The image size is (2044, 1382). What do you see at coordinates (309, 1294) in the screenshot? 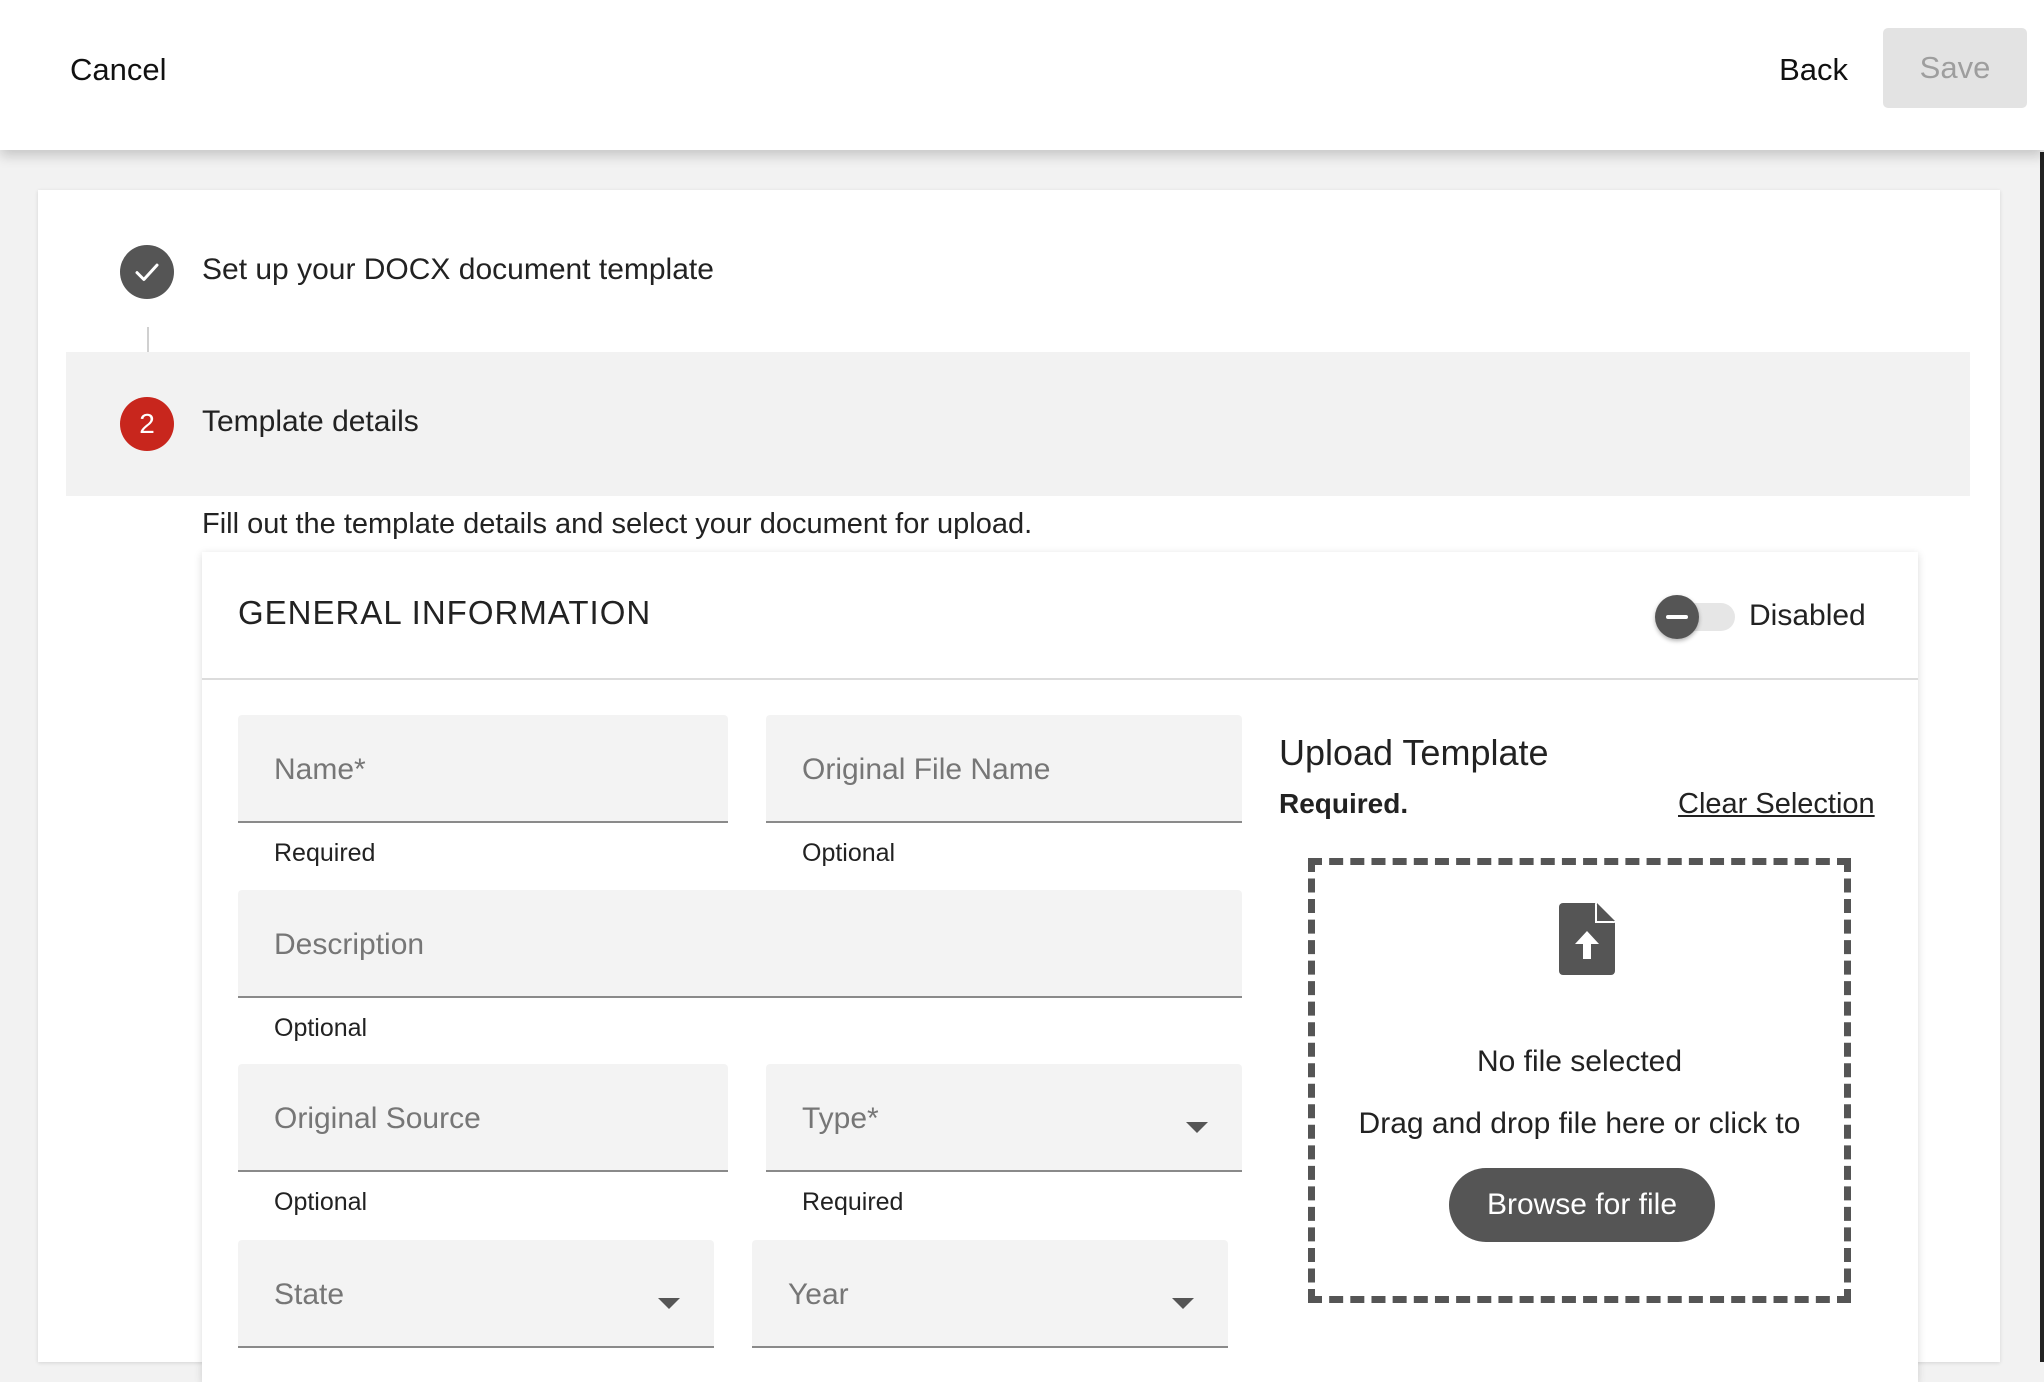
I see `state-placeholder: State` at bounding box center [309, 1294].